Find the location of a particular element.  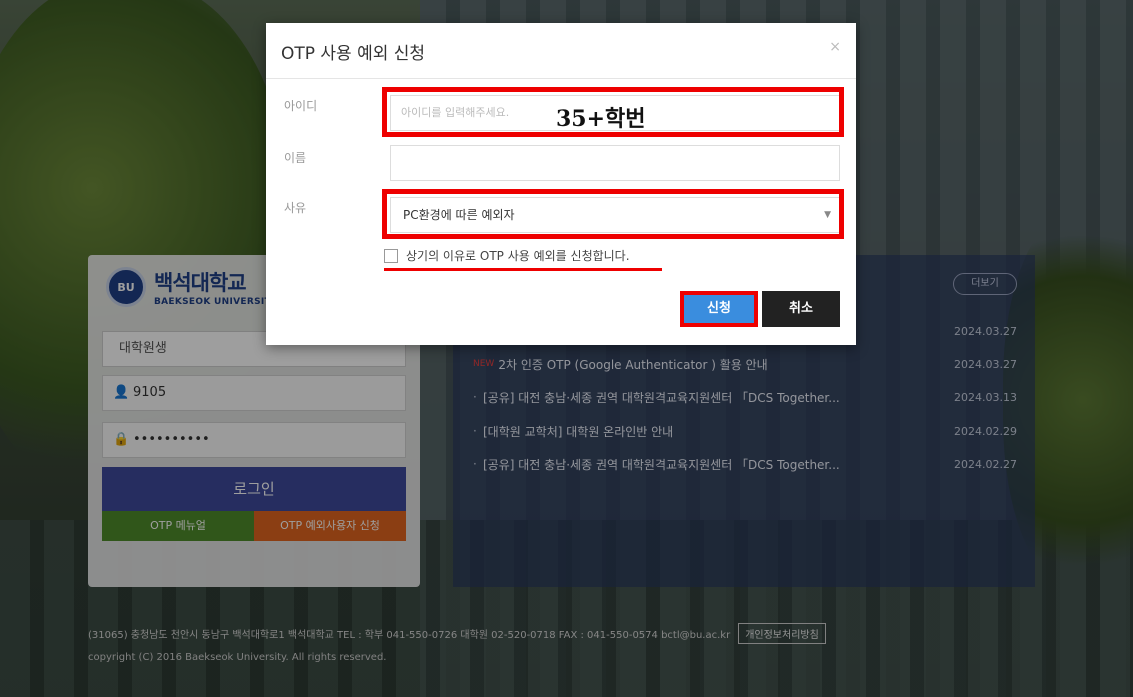

name-input is located at coordinates (615, 163).